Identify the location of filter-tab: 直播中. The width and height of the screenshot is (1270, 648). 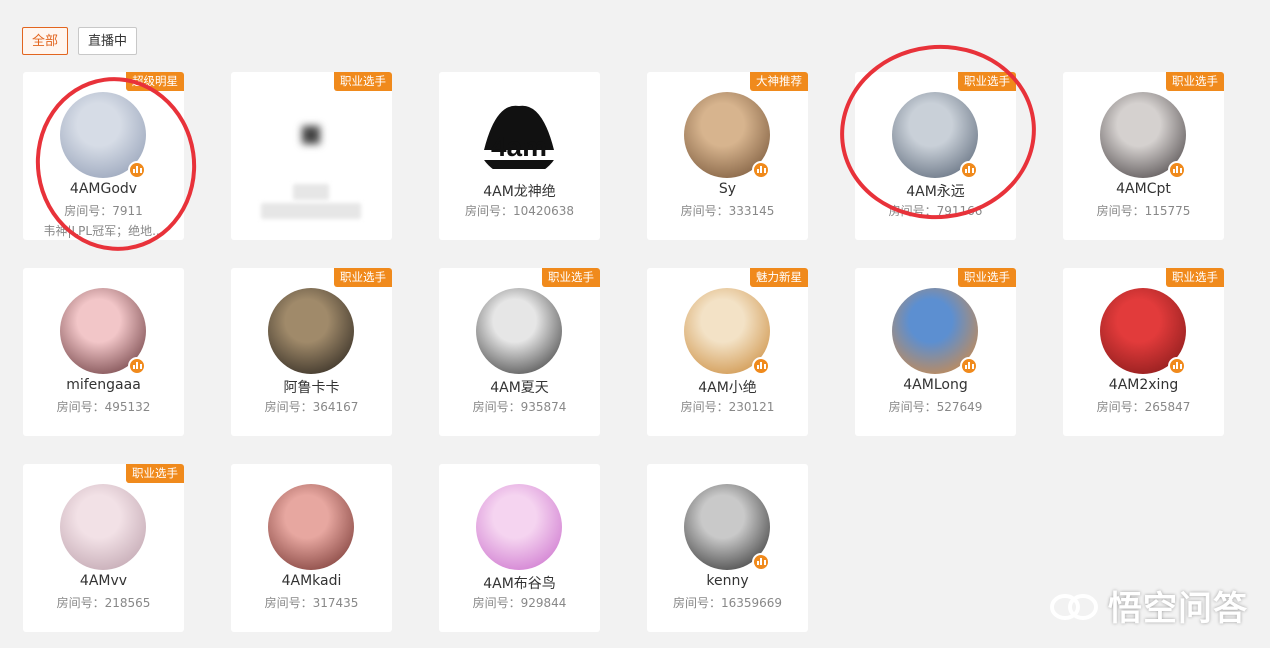
(108, 41).